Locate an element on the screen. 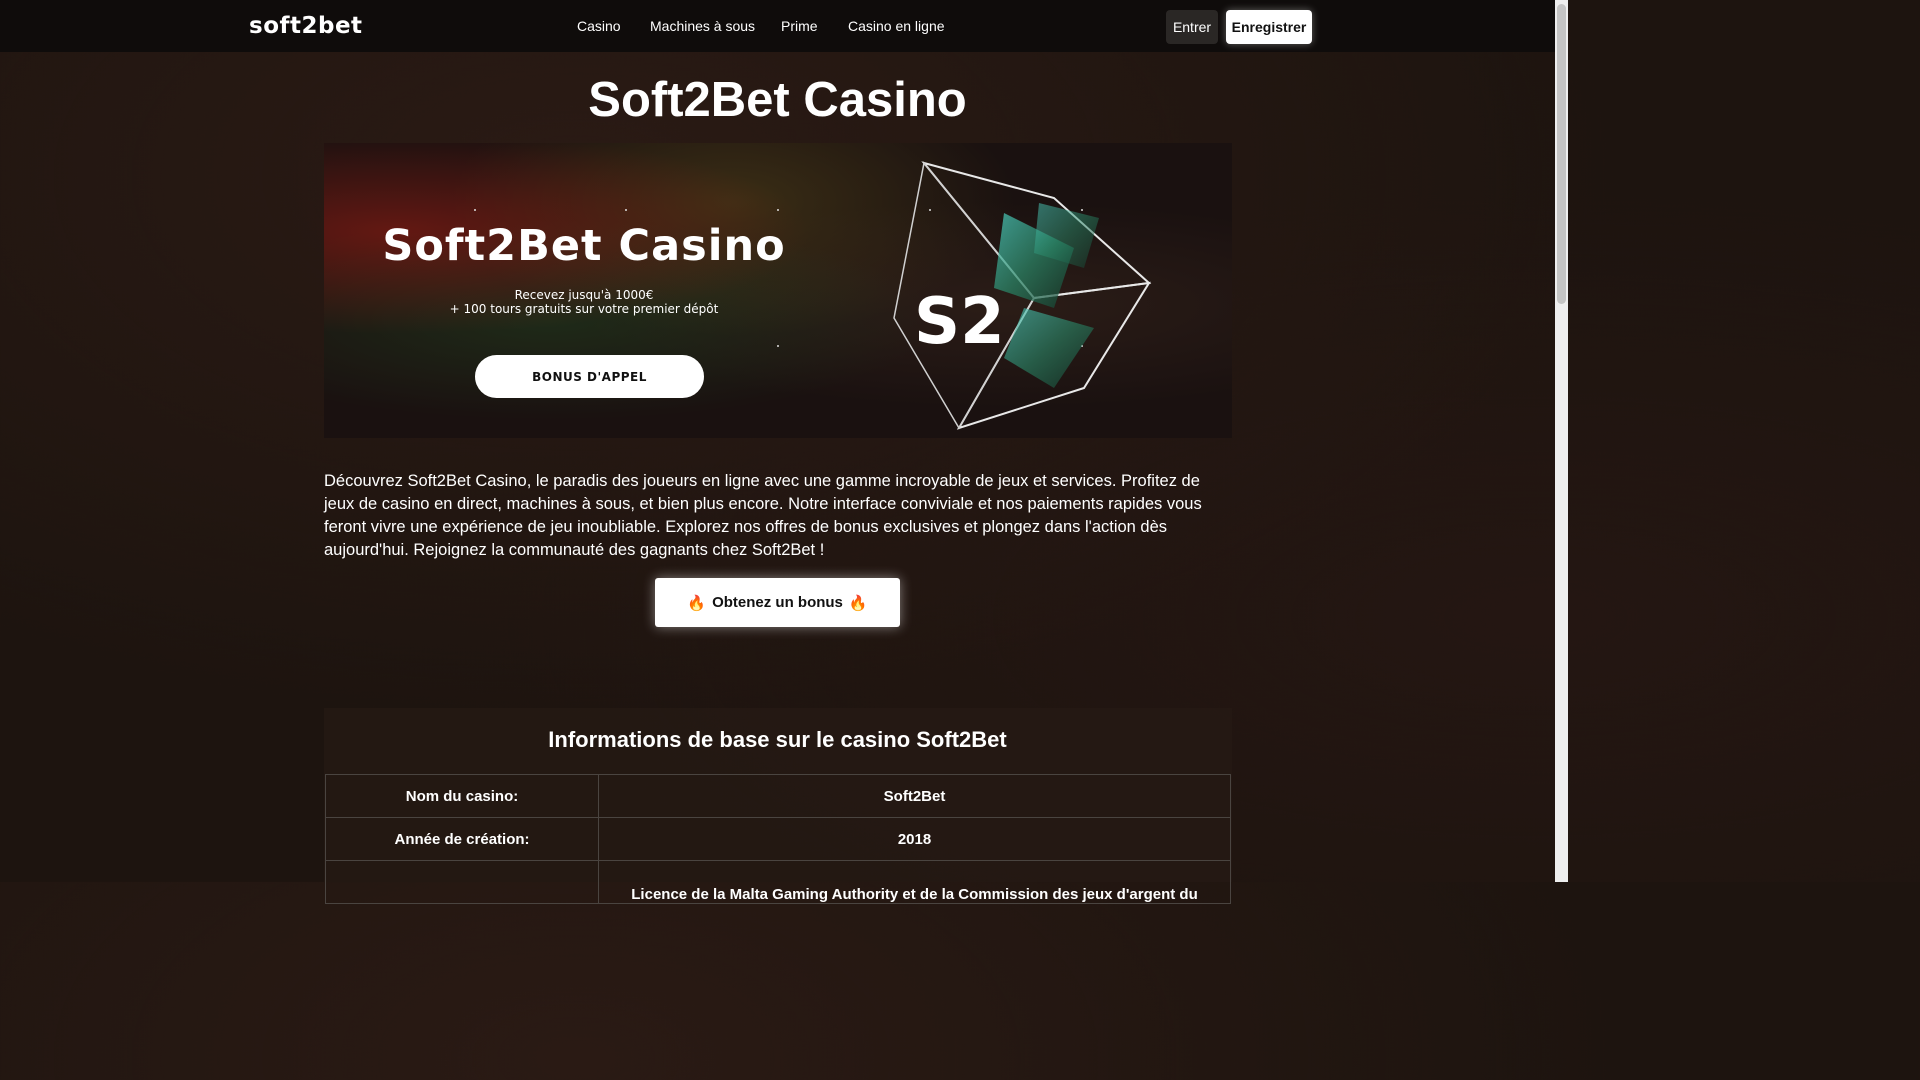  svg-text: S2 is located at coordinates (959, 322).